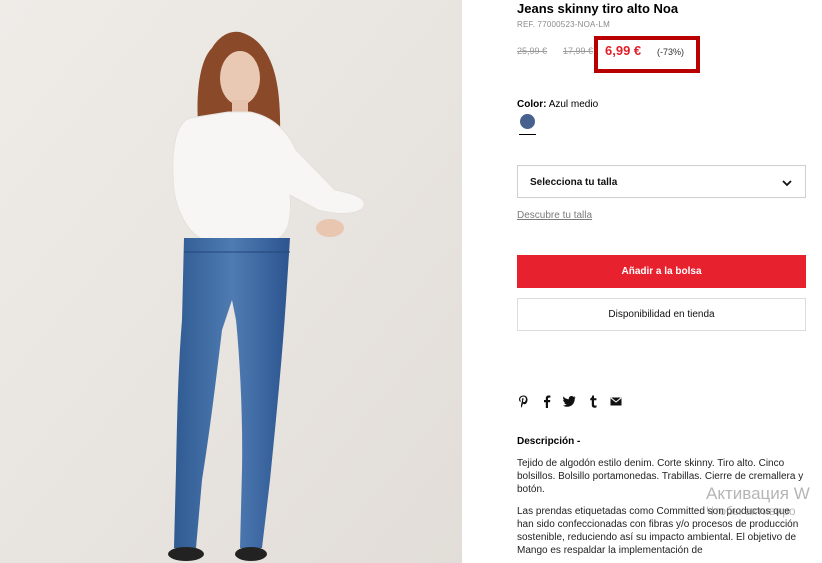  What do you see at coordinates (523, 401) in the screenshot?
I see `pinterest-icon` at bounding box center [523, 401].